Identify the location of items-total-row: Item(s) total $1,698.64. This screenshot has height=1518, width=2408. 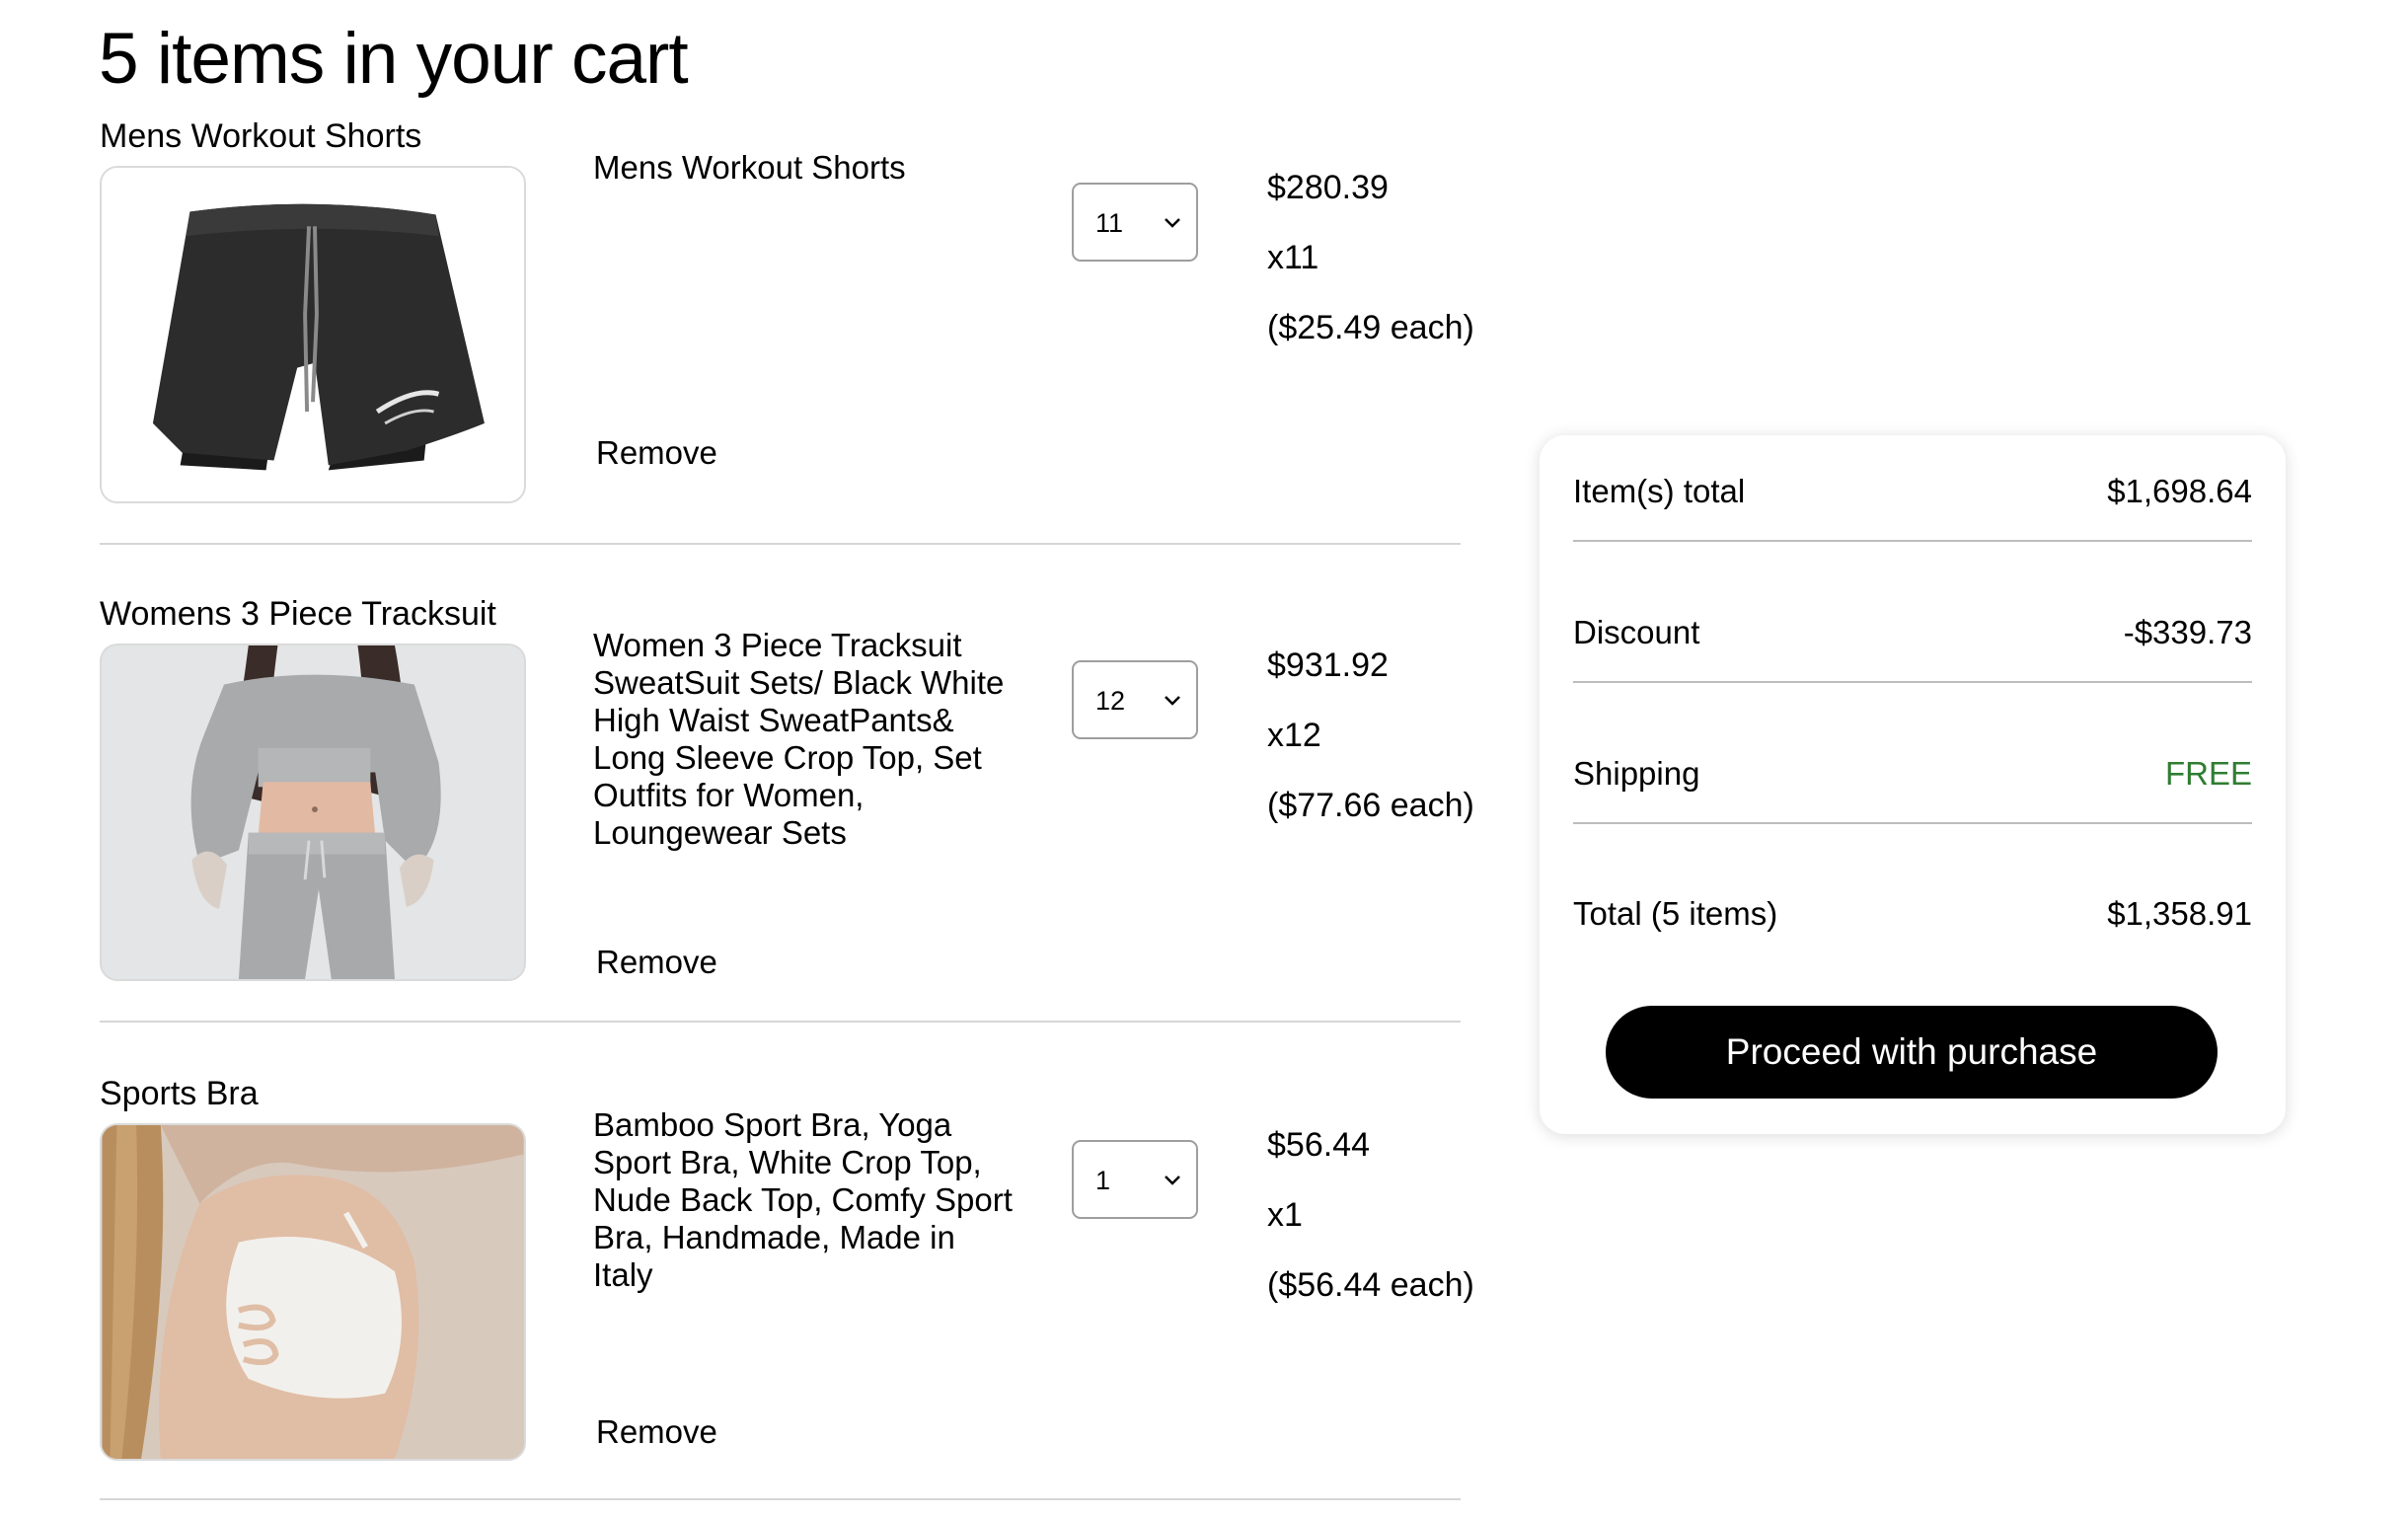
(1913, 491).